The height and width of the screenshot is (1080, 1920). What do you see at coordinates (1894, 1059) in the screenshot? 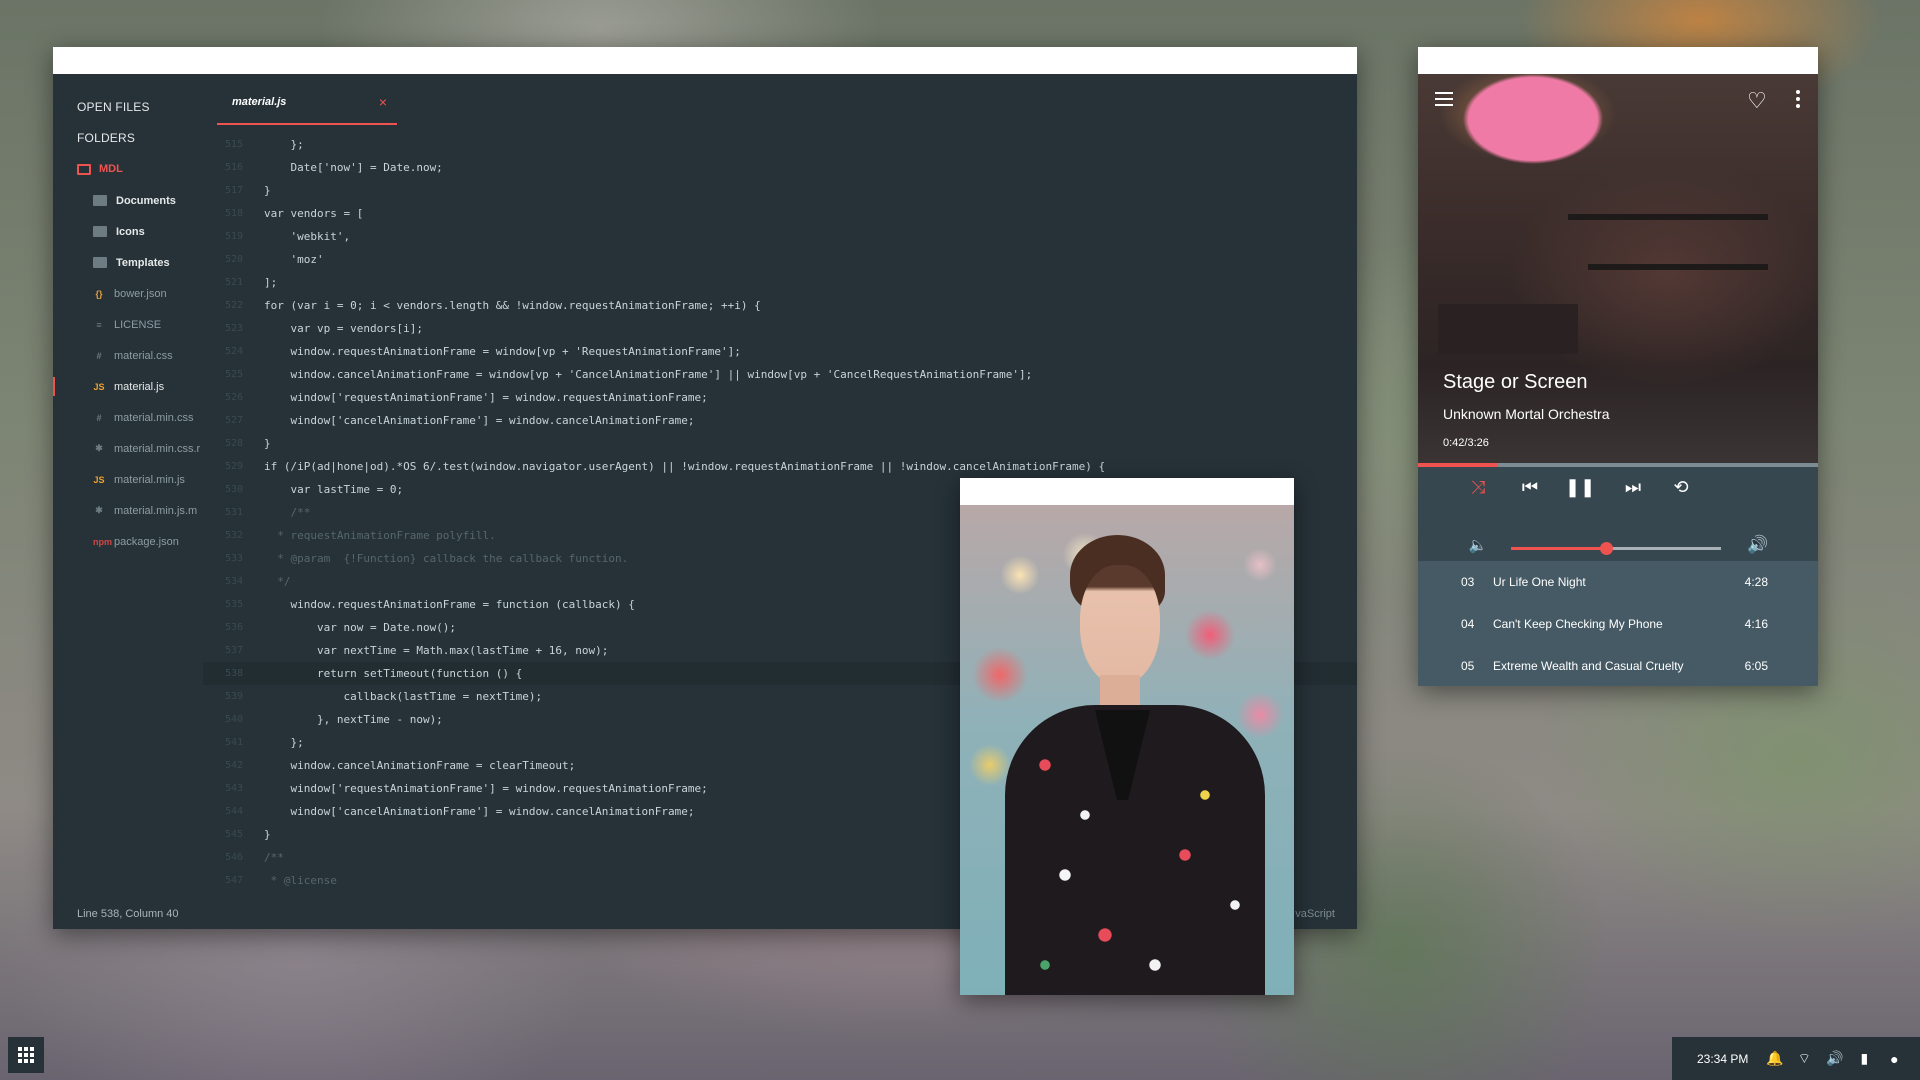
I see `account-icon: ●` at bounding box center [1894, 1059].